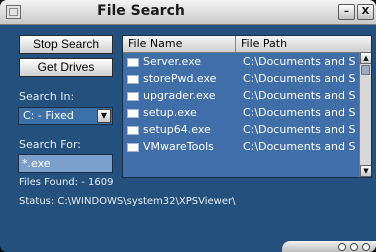 Image resolution: width=376 pixels, height=252 pixels. What do you see at coordinates (241, 95) in the screenshot?
I see `list-item: upgrader.exe C:\Documents and S` at bounding box center [241, 95].